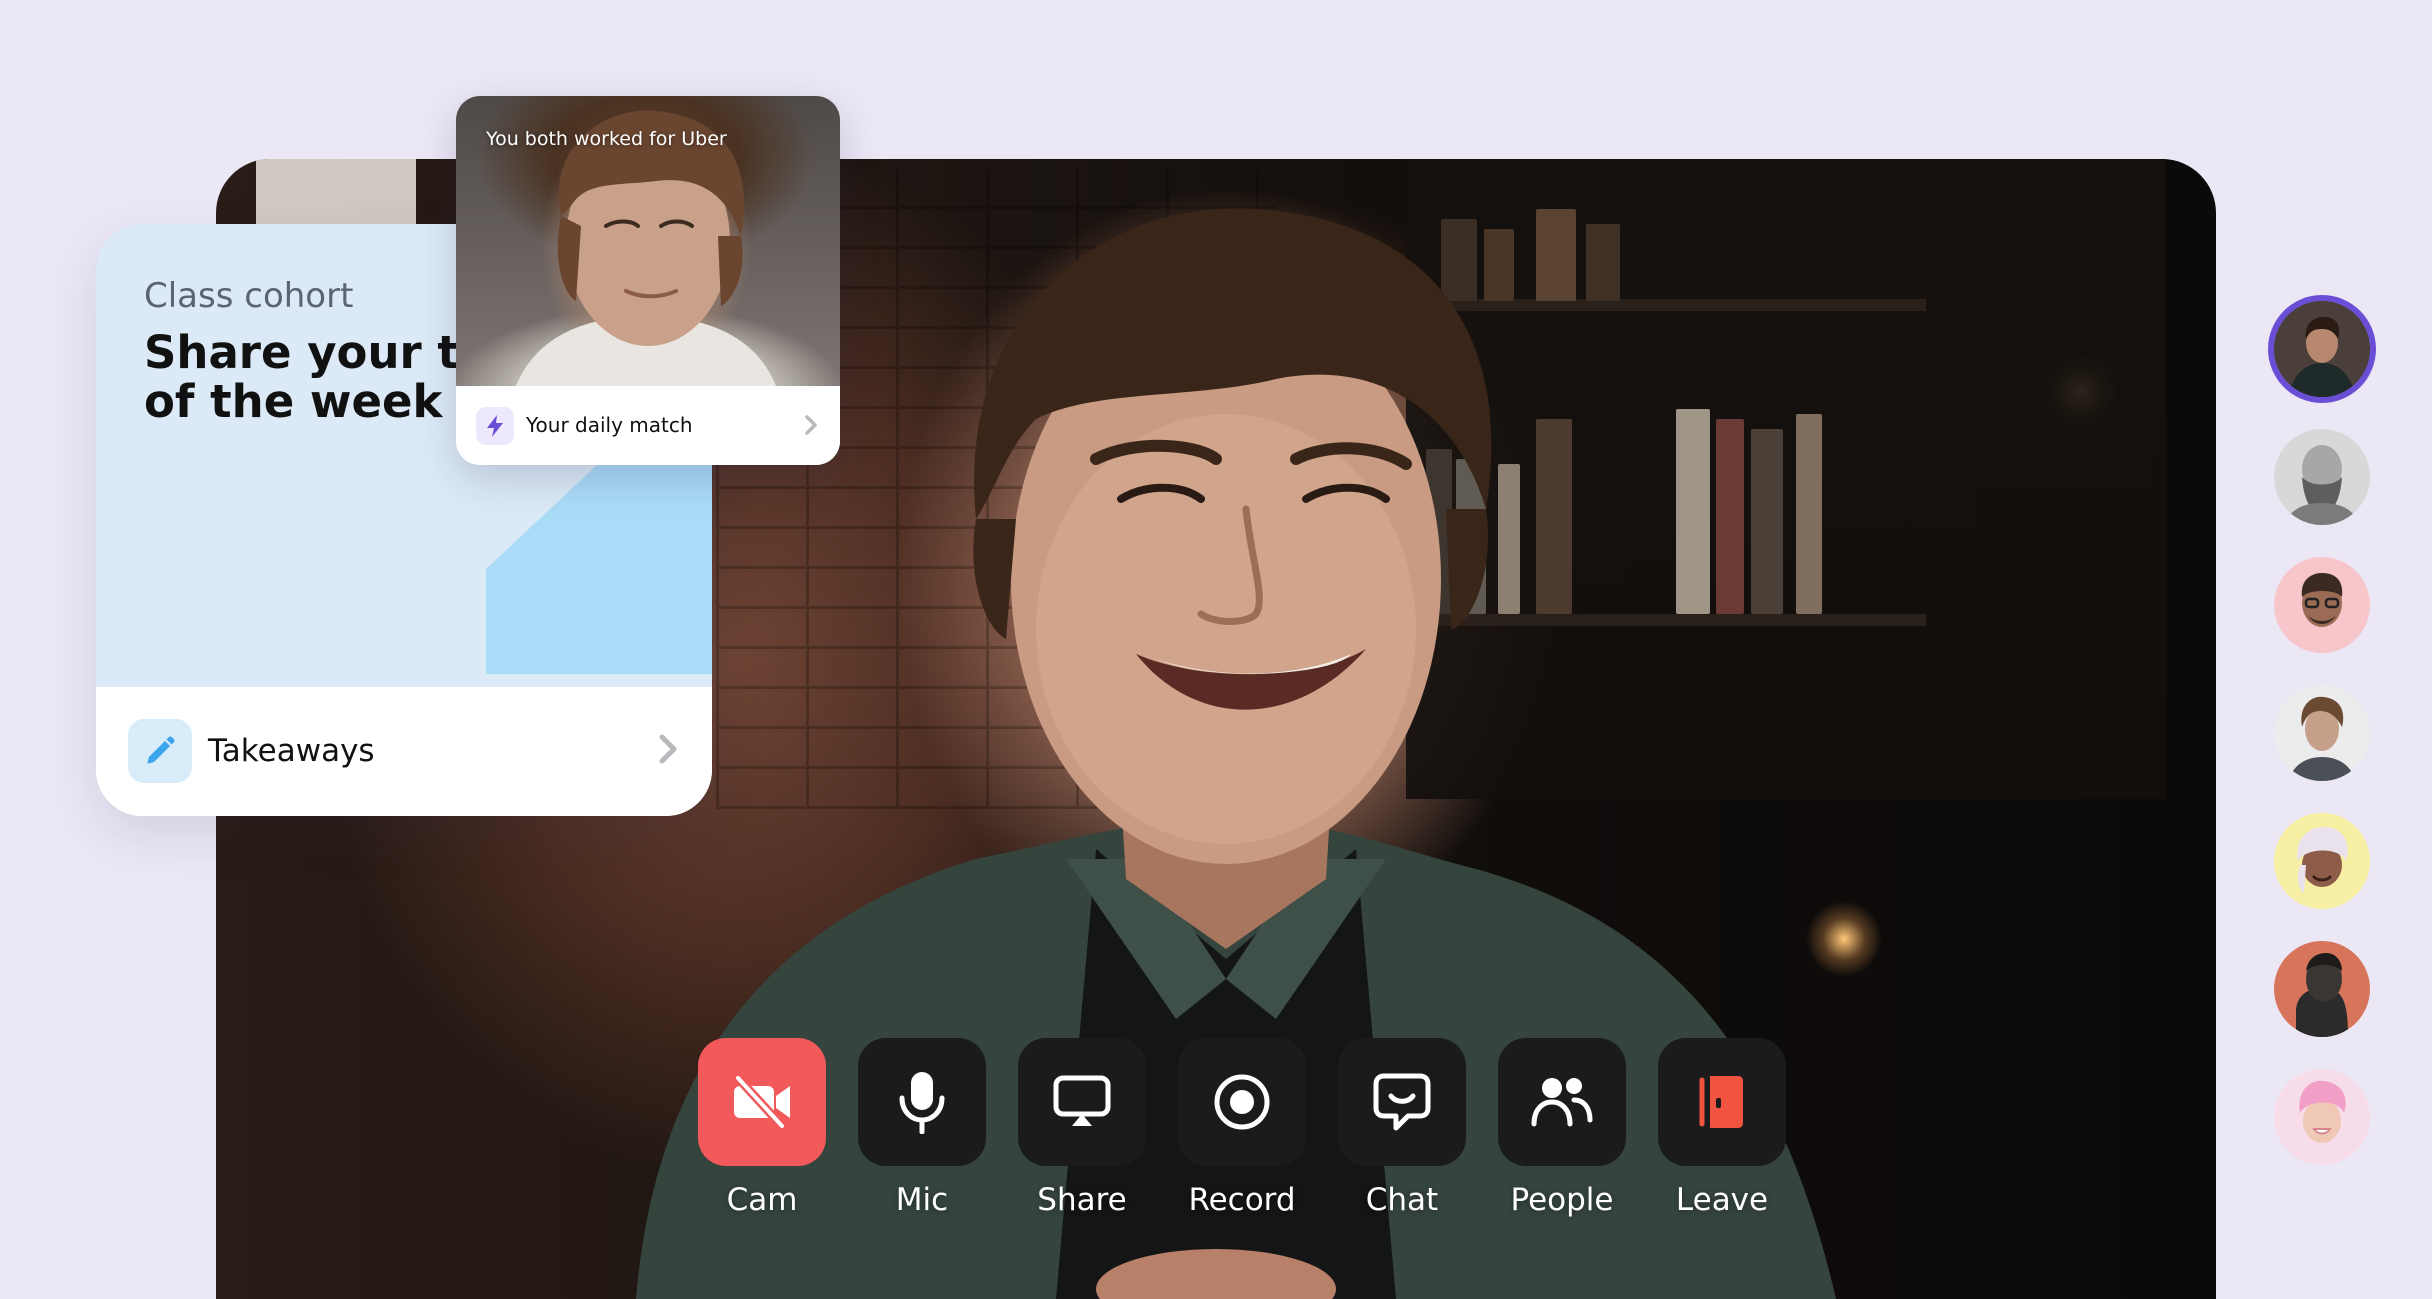 This screenshot has width=2432, height=1299. I want to click on people-button, so click(1562, 1102).